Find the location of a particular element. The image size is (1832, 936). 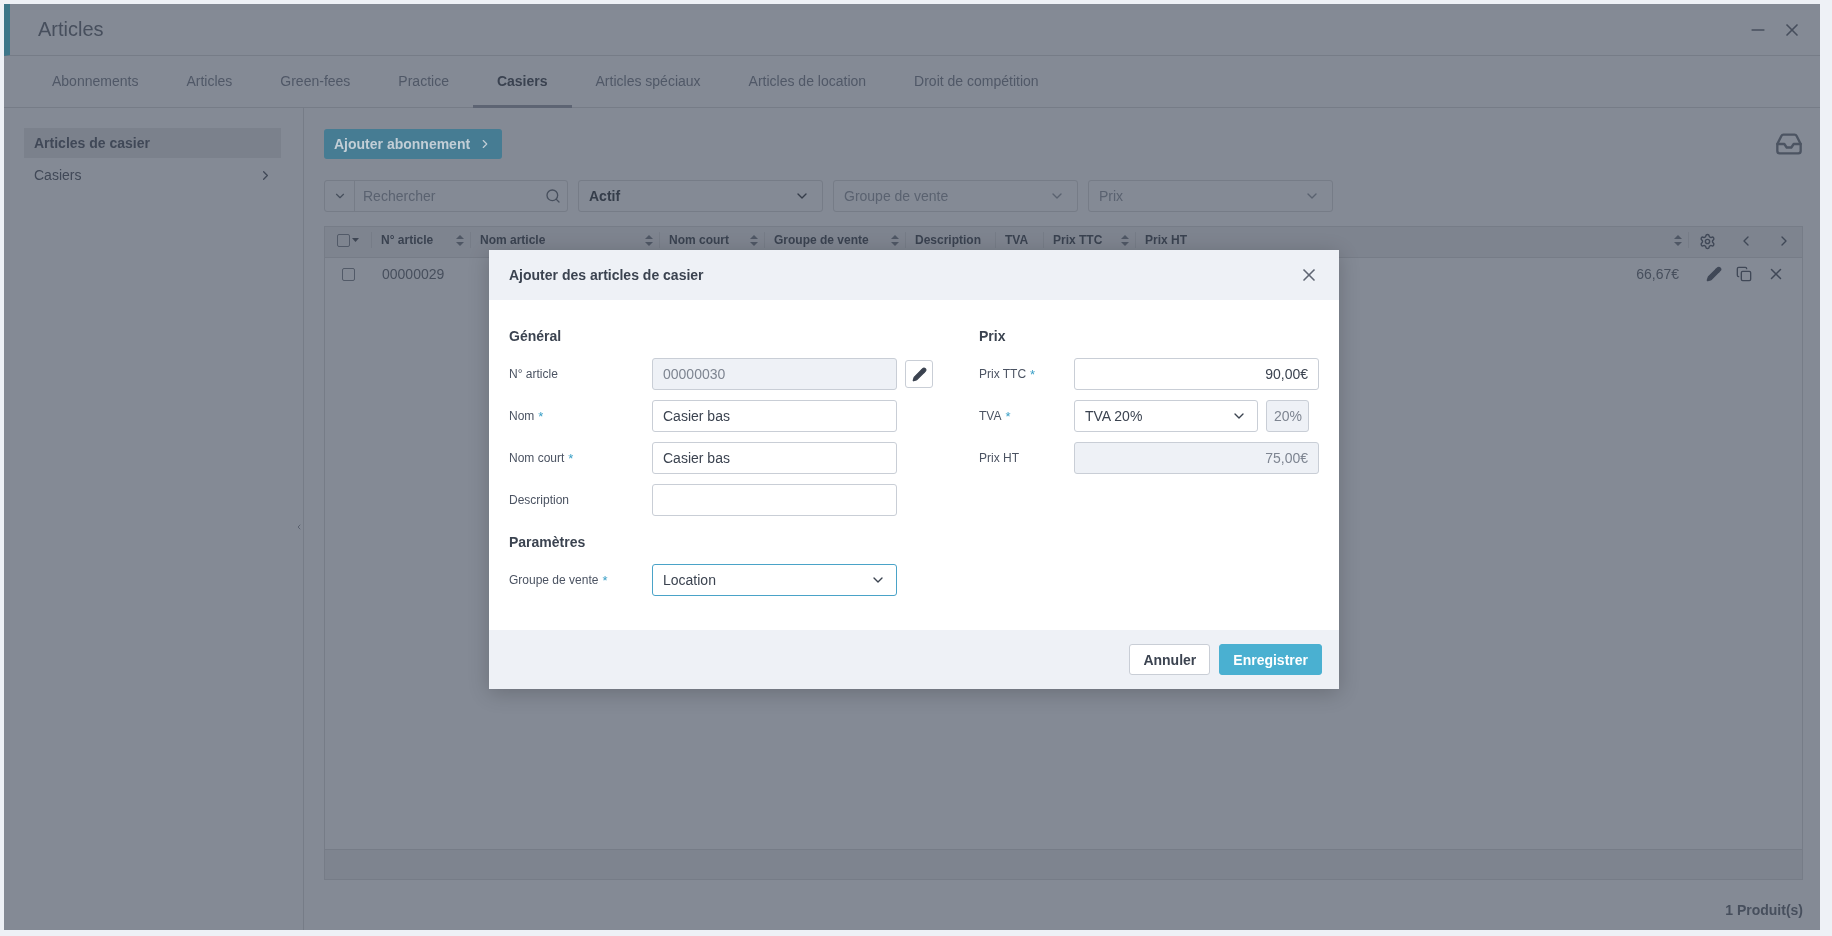

rate-field: 20% is located at coordinates (1287, 416).